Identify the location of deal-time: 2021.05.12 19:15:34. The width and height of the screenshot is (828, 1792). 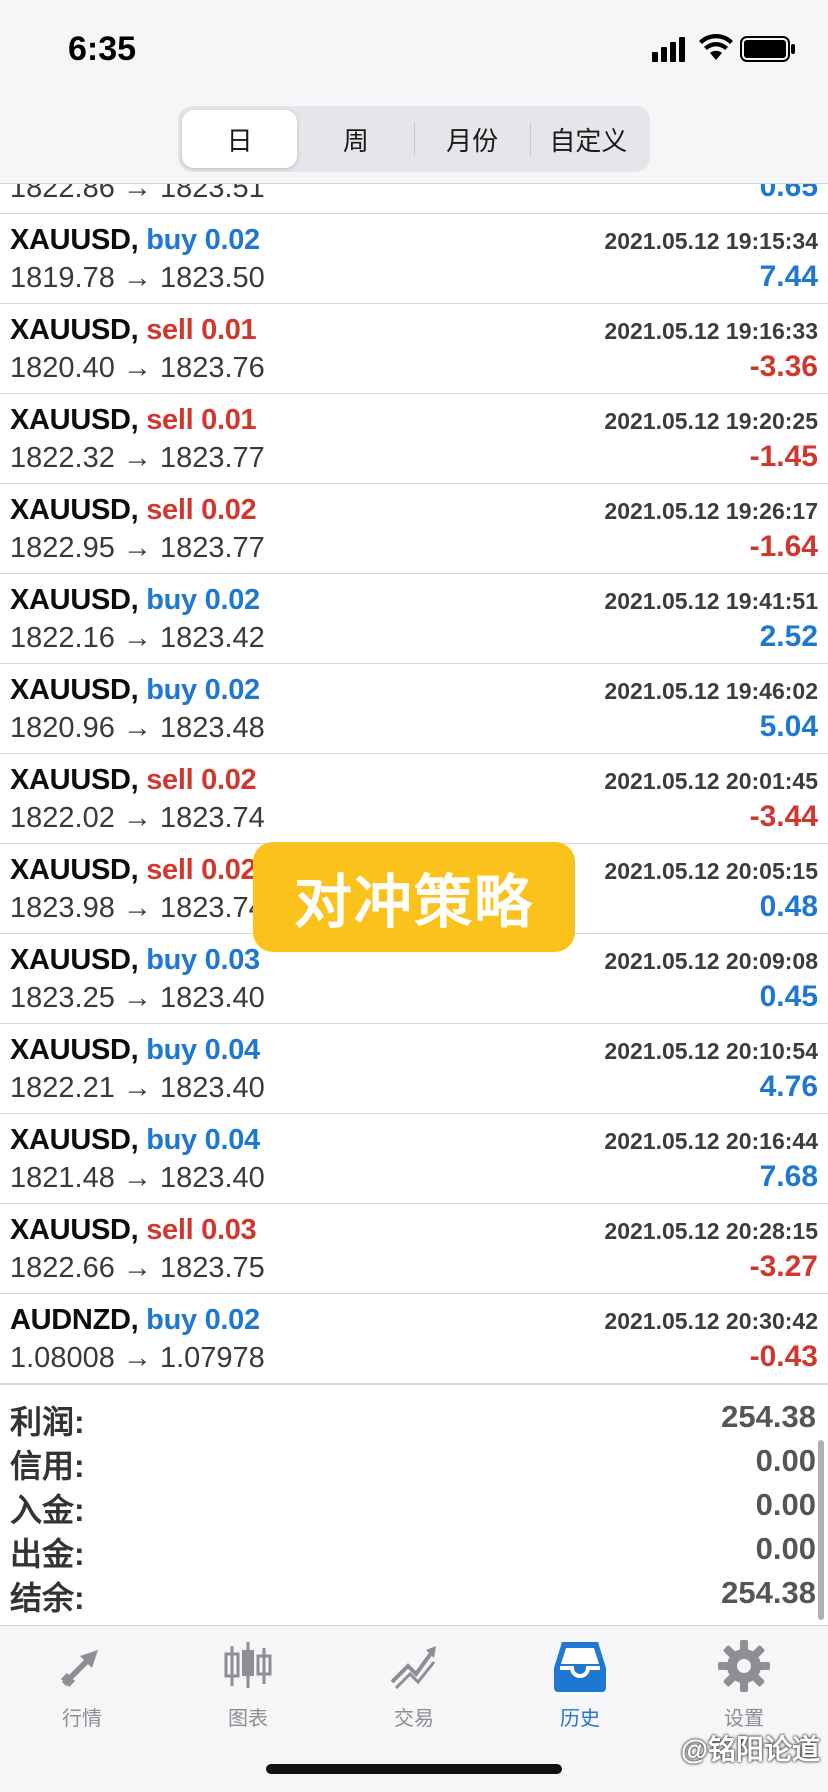
(711, 241).